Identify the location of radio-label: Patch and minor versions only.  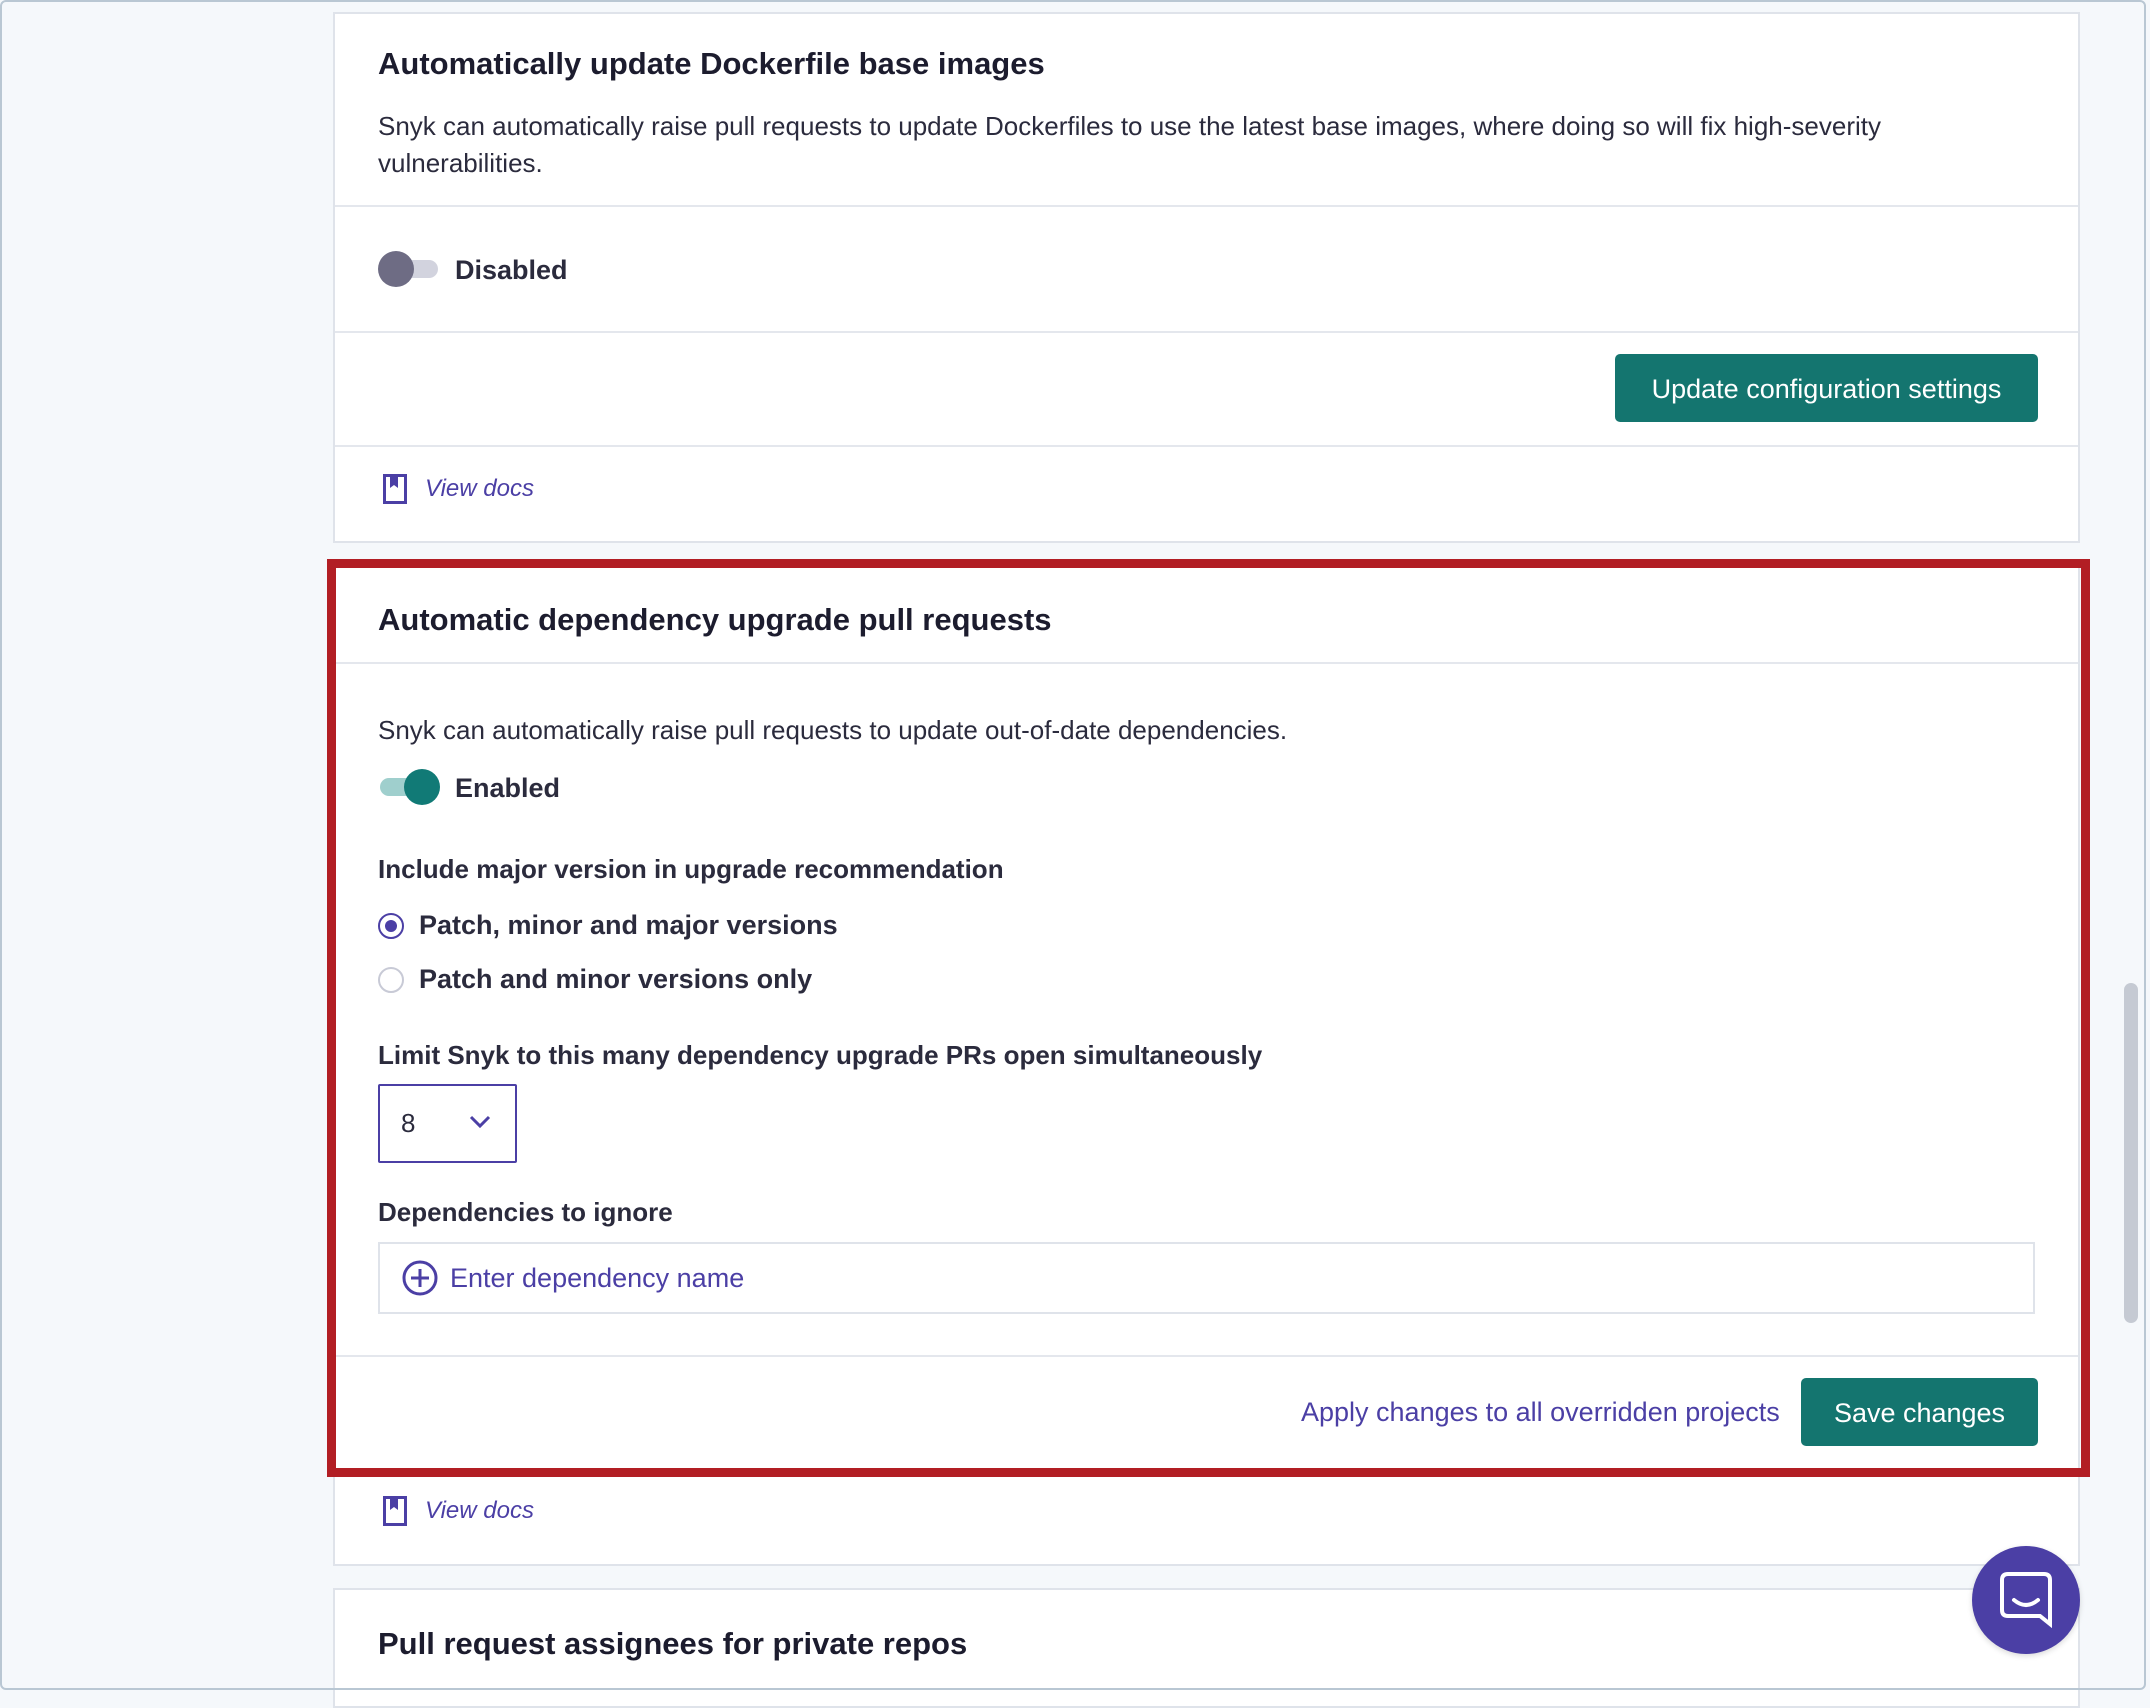
(616, 979).